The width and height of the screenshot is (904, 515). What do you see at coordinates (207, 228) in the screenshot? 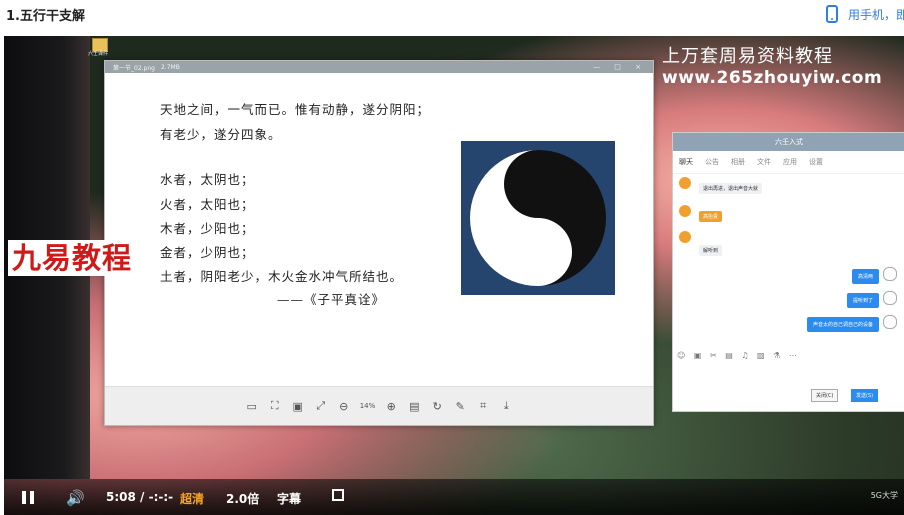
I see `doc-line: 木者，少阳也；` at bounding box center [207, 228].